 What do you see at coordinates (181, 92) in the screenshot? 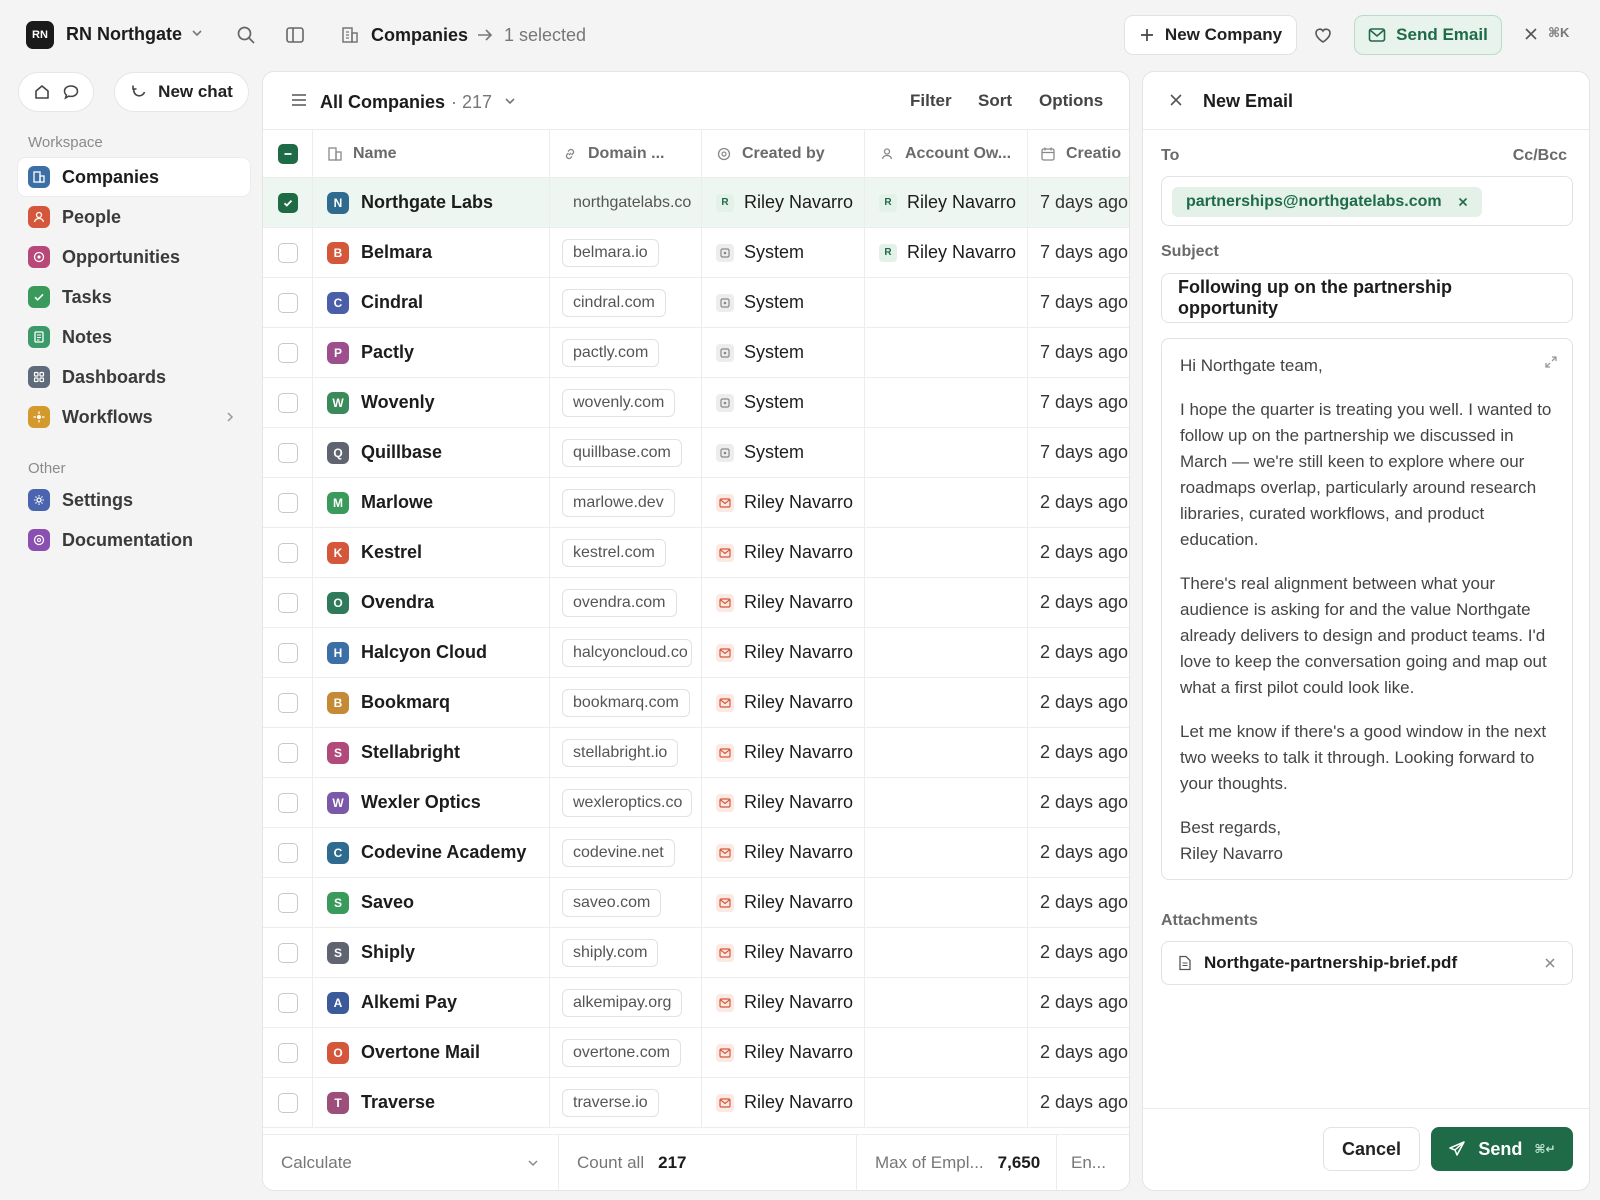
I see `new-chat-button: New chat` at bounding box center [181, 92].